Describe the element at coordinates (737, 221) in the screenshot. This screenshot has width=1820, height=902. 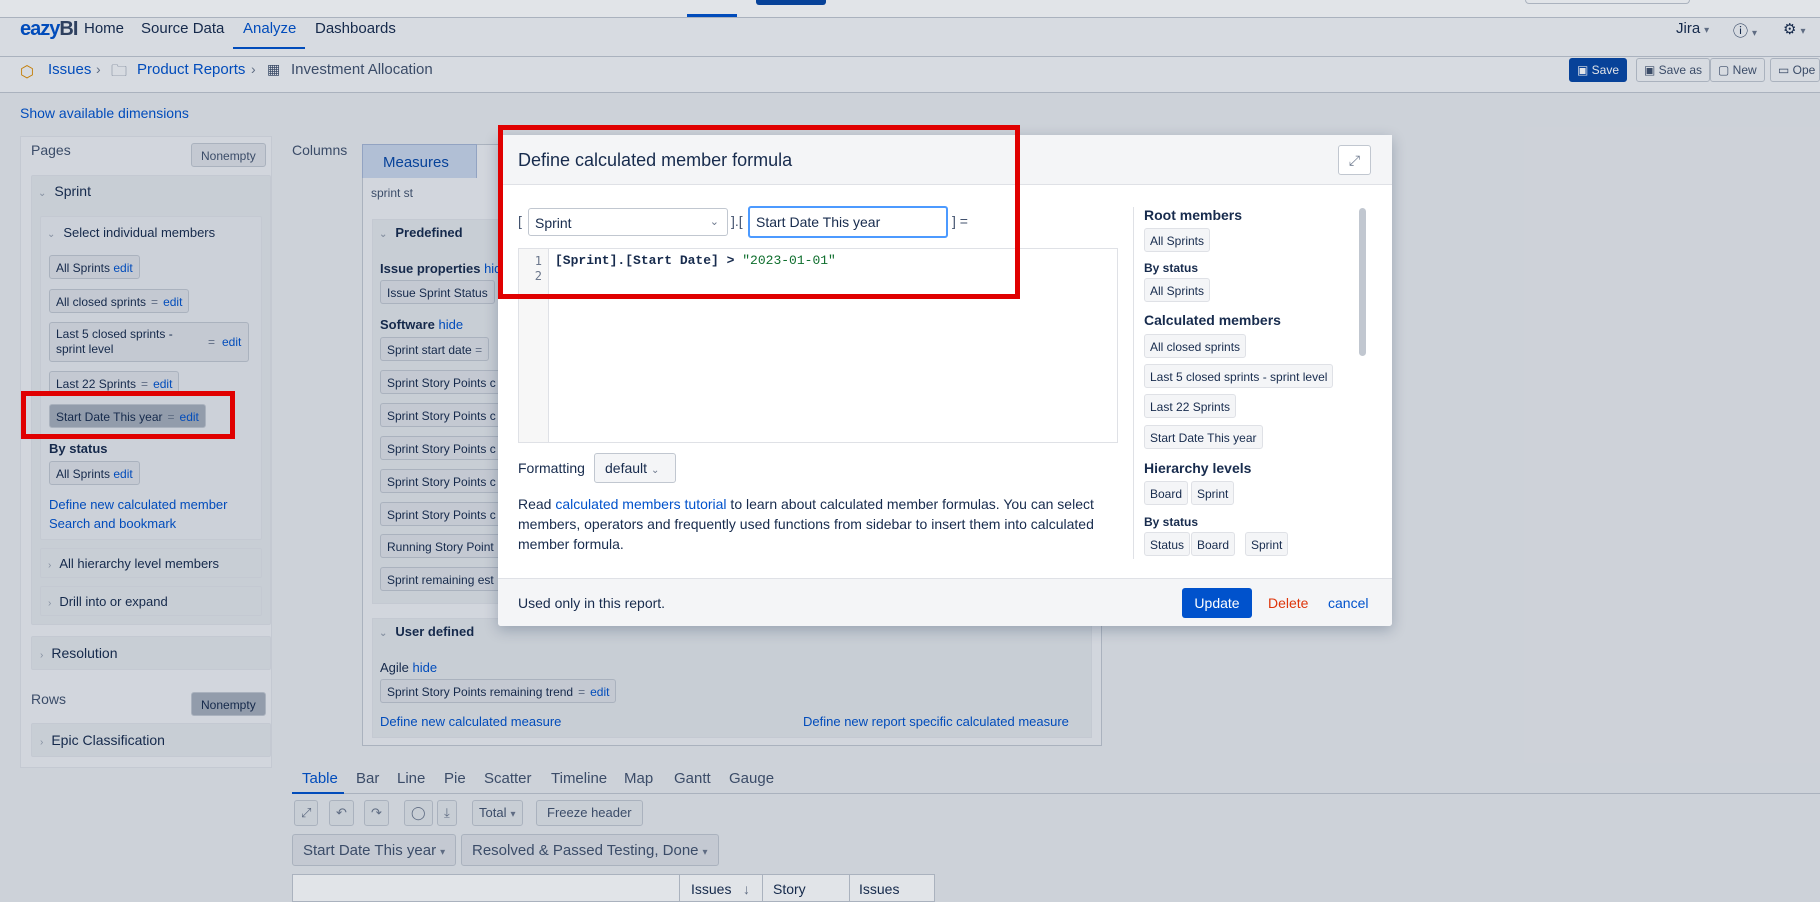
I see `bracket-mid: ].[` at that location.